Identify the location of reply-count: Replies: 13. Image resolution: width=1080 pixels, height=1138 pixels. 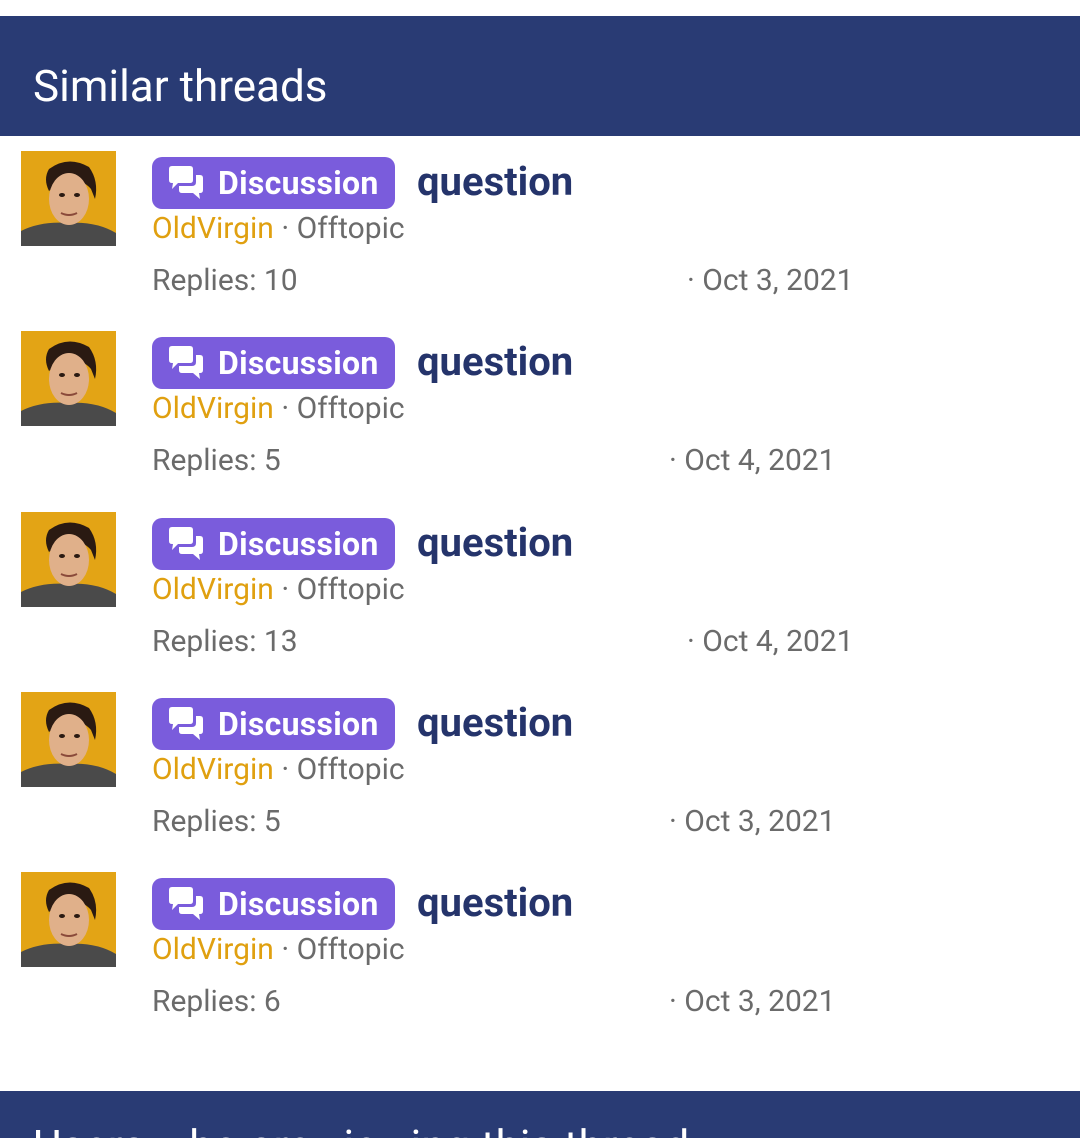
(225, 641).